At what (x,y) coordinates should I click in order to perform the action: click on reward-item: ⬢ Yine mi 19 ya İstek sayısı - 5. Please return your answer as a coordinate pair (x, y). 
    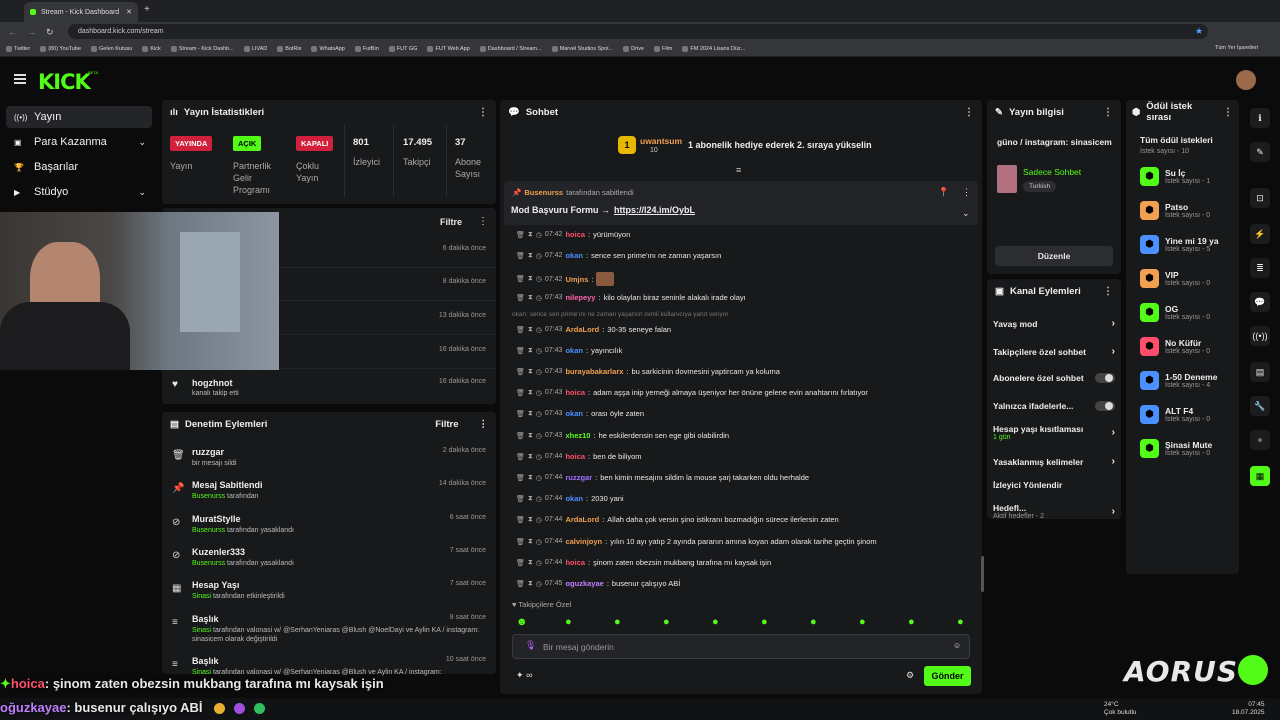
    Looking at the image, I should click on (1179, 244).